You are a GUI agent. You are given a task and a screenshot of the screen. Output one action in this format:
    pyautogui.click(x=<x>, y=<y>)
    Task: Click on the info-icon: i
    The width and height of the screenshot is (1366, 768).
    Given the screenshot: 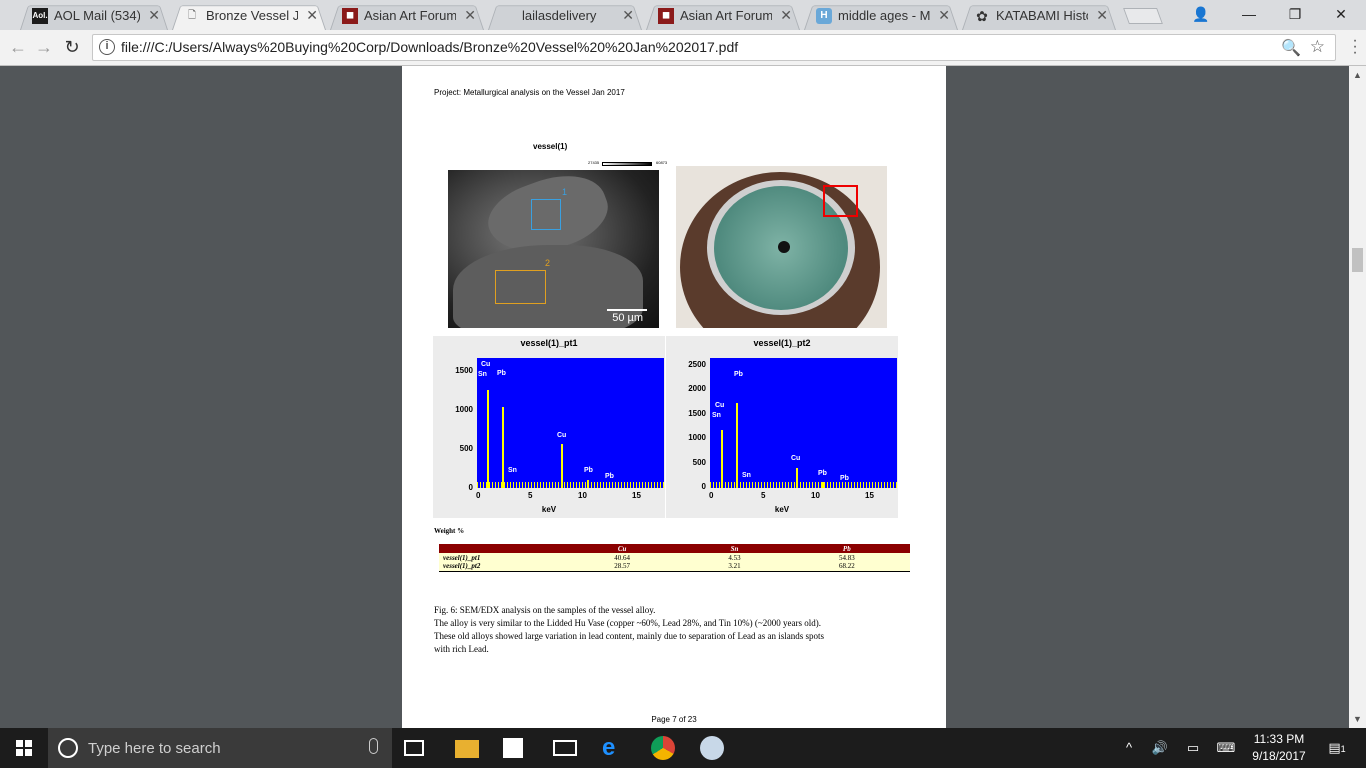 What is the action you would take?
    pyautogui.click(x=107, y=47)
    